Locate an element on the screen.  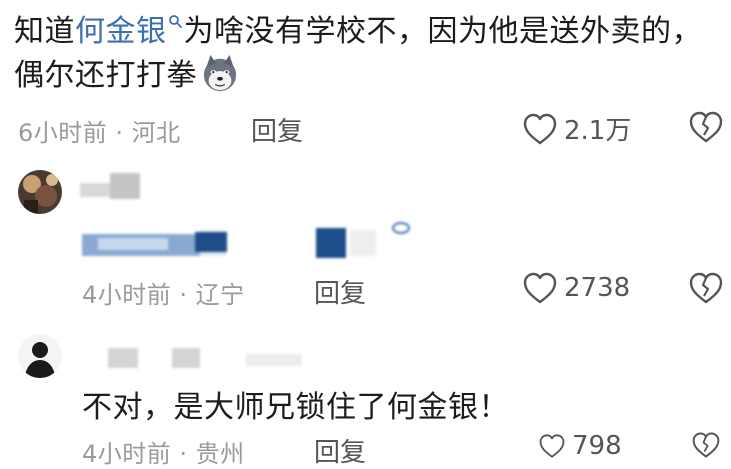
like-count: 2738 is located at coordinates (597, 288).